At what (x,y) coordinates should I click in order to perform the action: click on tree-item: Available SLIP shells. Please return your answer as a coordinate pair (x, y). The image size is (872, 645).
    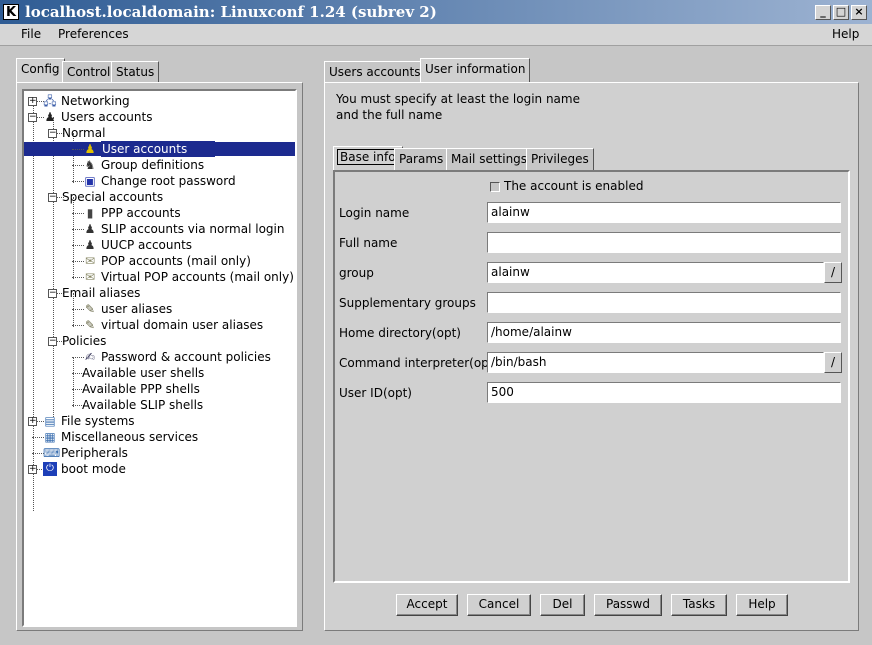
    Looking at the image, I should click on (159, 405).